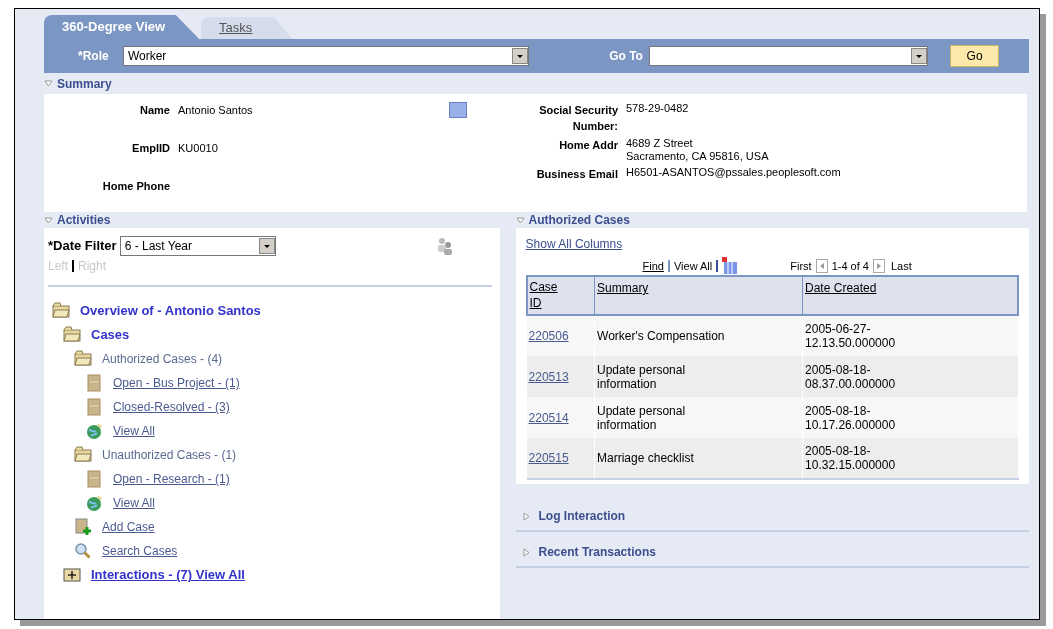 Image resolution: width=1053 pixels, height=629 pixels. What do you see at coordinates (658, 109) in the screenshot?
I see `field-value: 578-29-0482` at bounding box center [658, 109].